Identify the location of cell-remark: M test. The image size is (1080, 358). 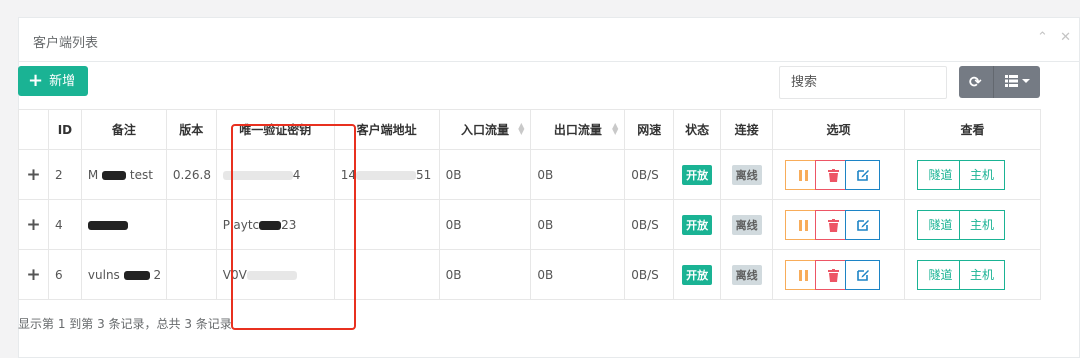
(123, 174).